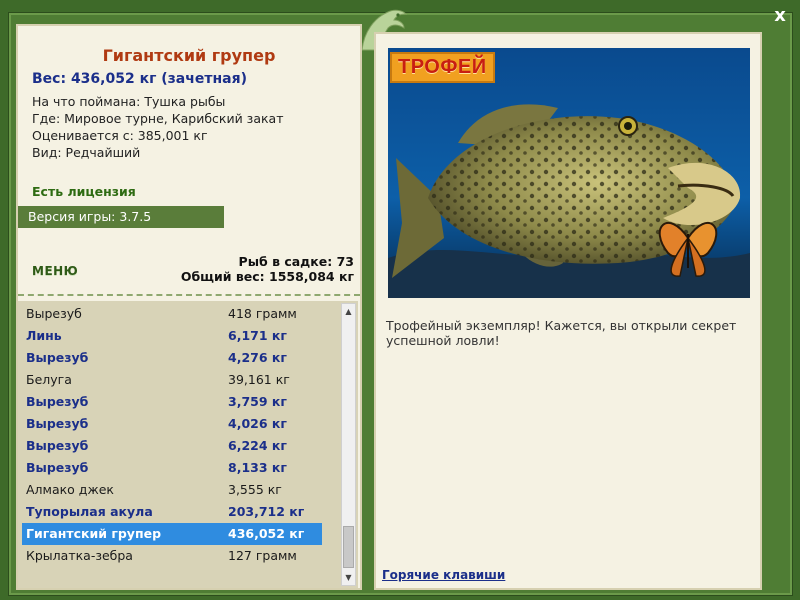 This screenshot has height=600, width=800. Describe the element at coordinates (172, 380) in the screenshot. I see `catch-list-item: Белуга 39,161 кг` at that location.